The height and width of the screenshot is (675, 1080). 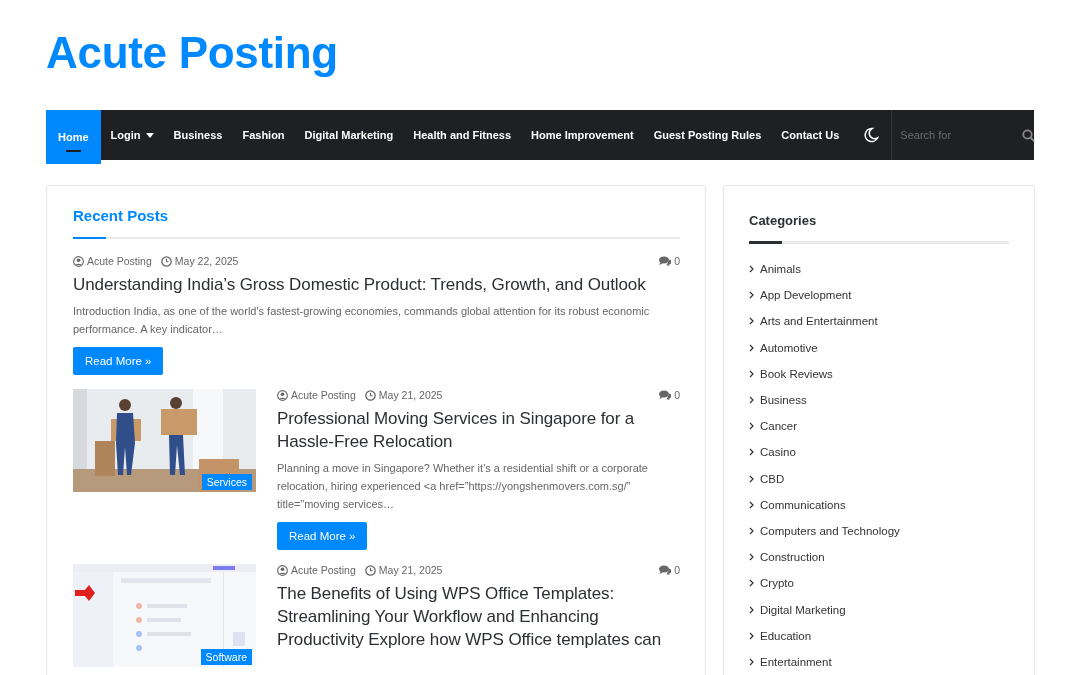 What do you see at coordinates (778, 452) in the screenshot?
I see `category-link: Casino` at bounding box center [778, 452].